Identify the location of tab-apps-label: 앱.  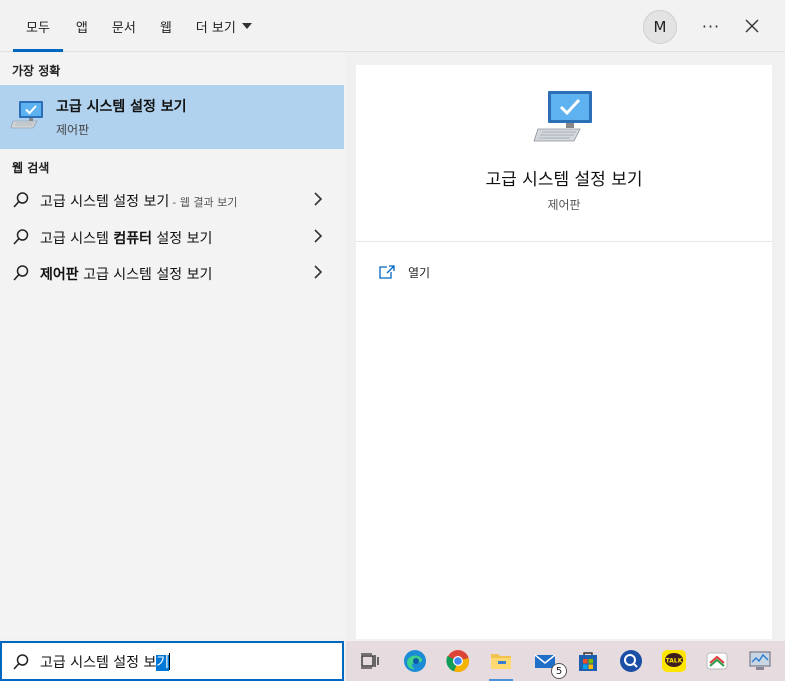
(81, 28).